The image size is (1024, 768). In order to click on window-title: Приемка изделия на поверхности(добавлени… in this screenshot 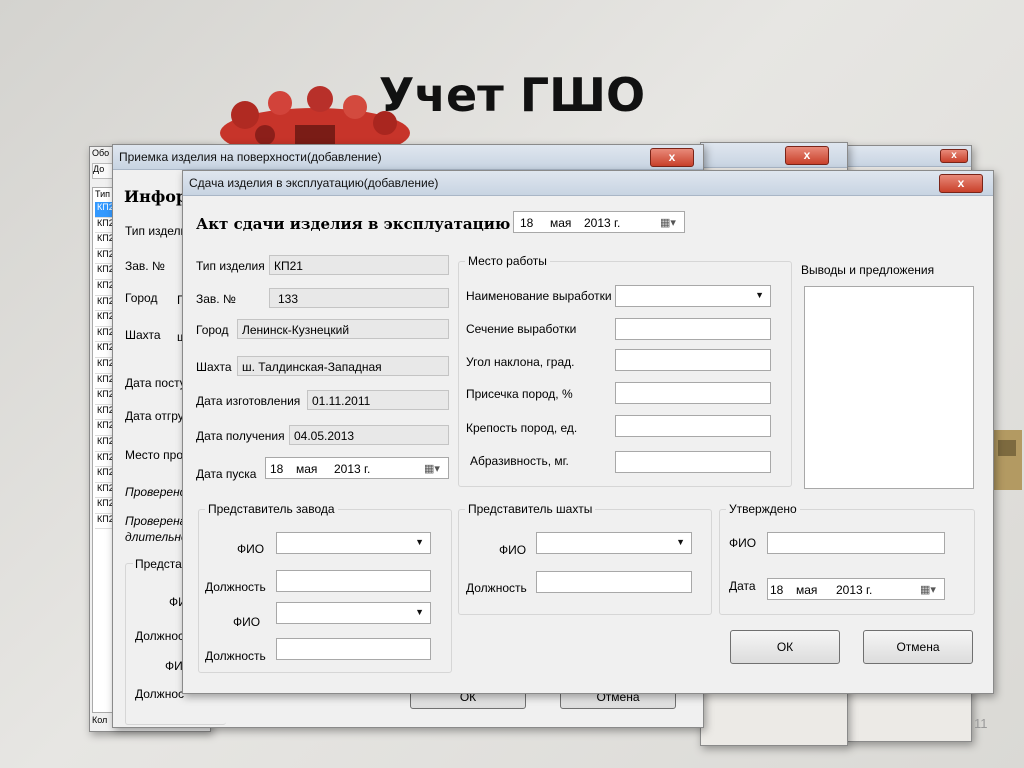, I will do `click(250, 157)`.